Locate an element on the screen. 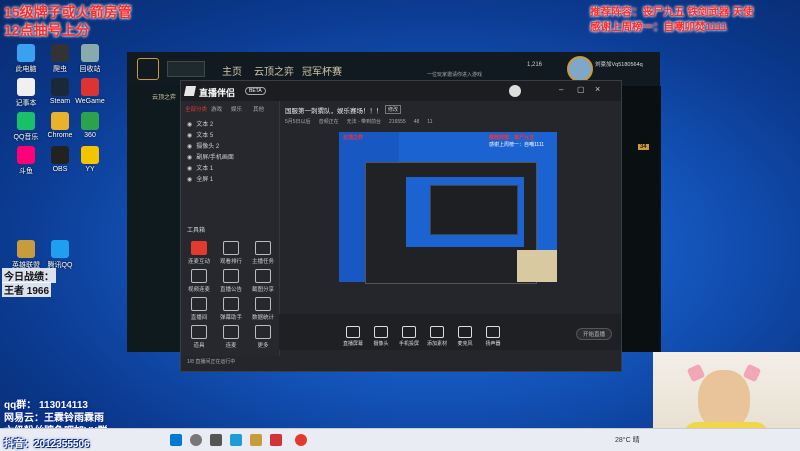  tool-label: 视频连麦 is located at coordinates (198, 290).